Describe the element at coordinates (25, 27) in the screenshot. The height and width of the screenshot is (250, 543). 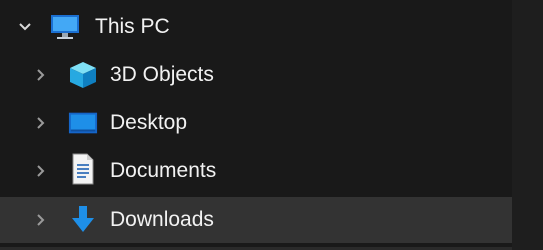
I see `chevron-down-icon` at that location.